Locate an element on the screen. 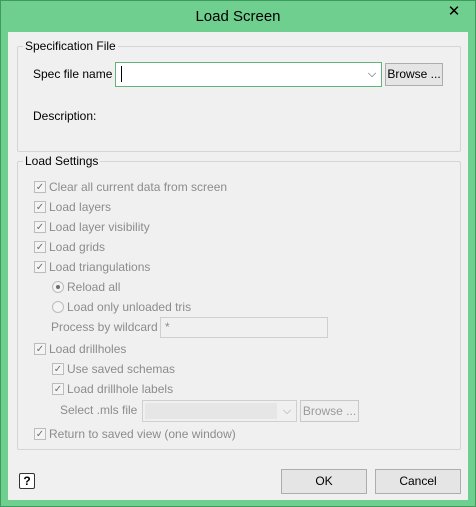  help-icon: ? is located at coordinates (27, 481).